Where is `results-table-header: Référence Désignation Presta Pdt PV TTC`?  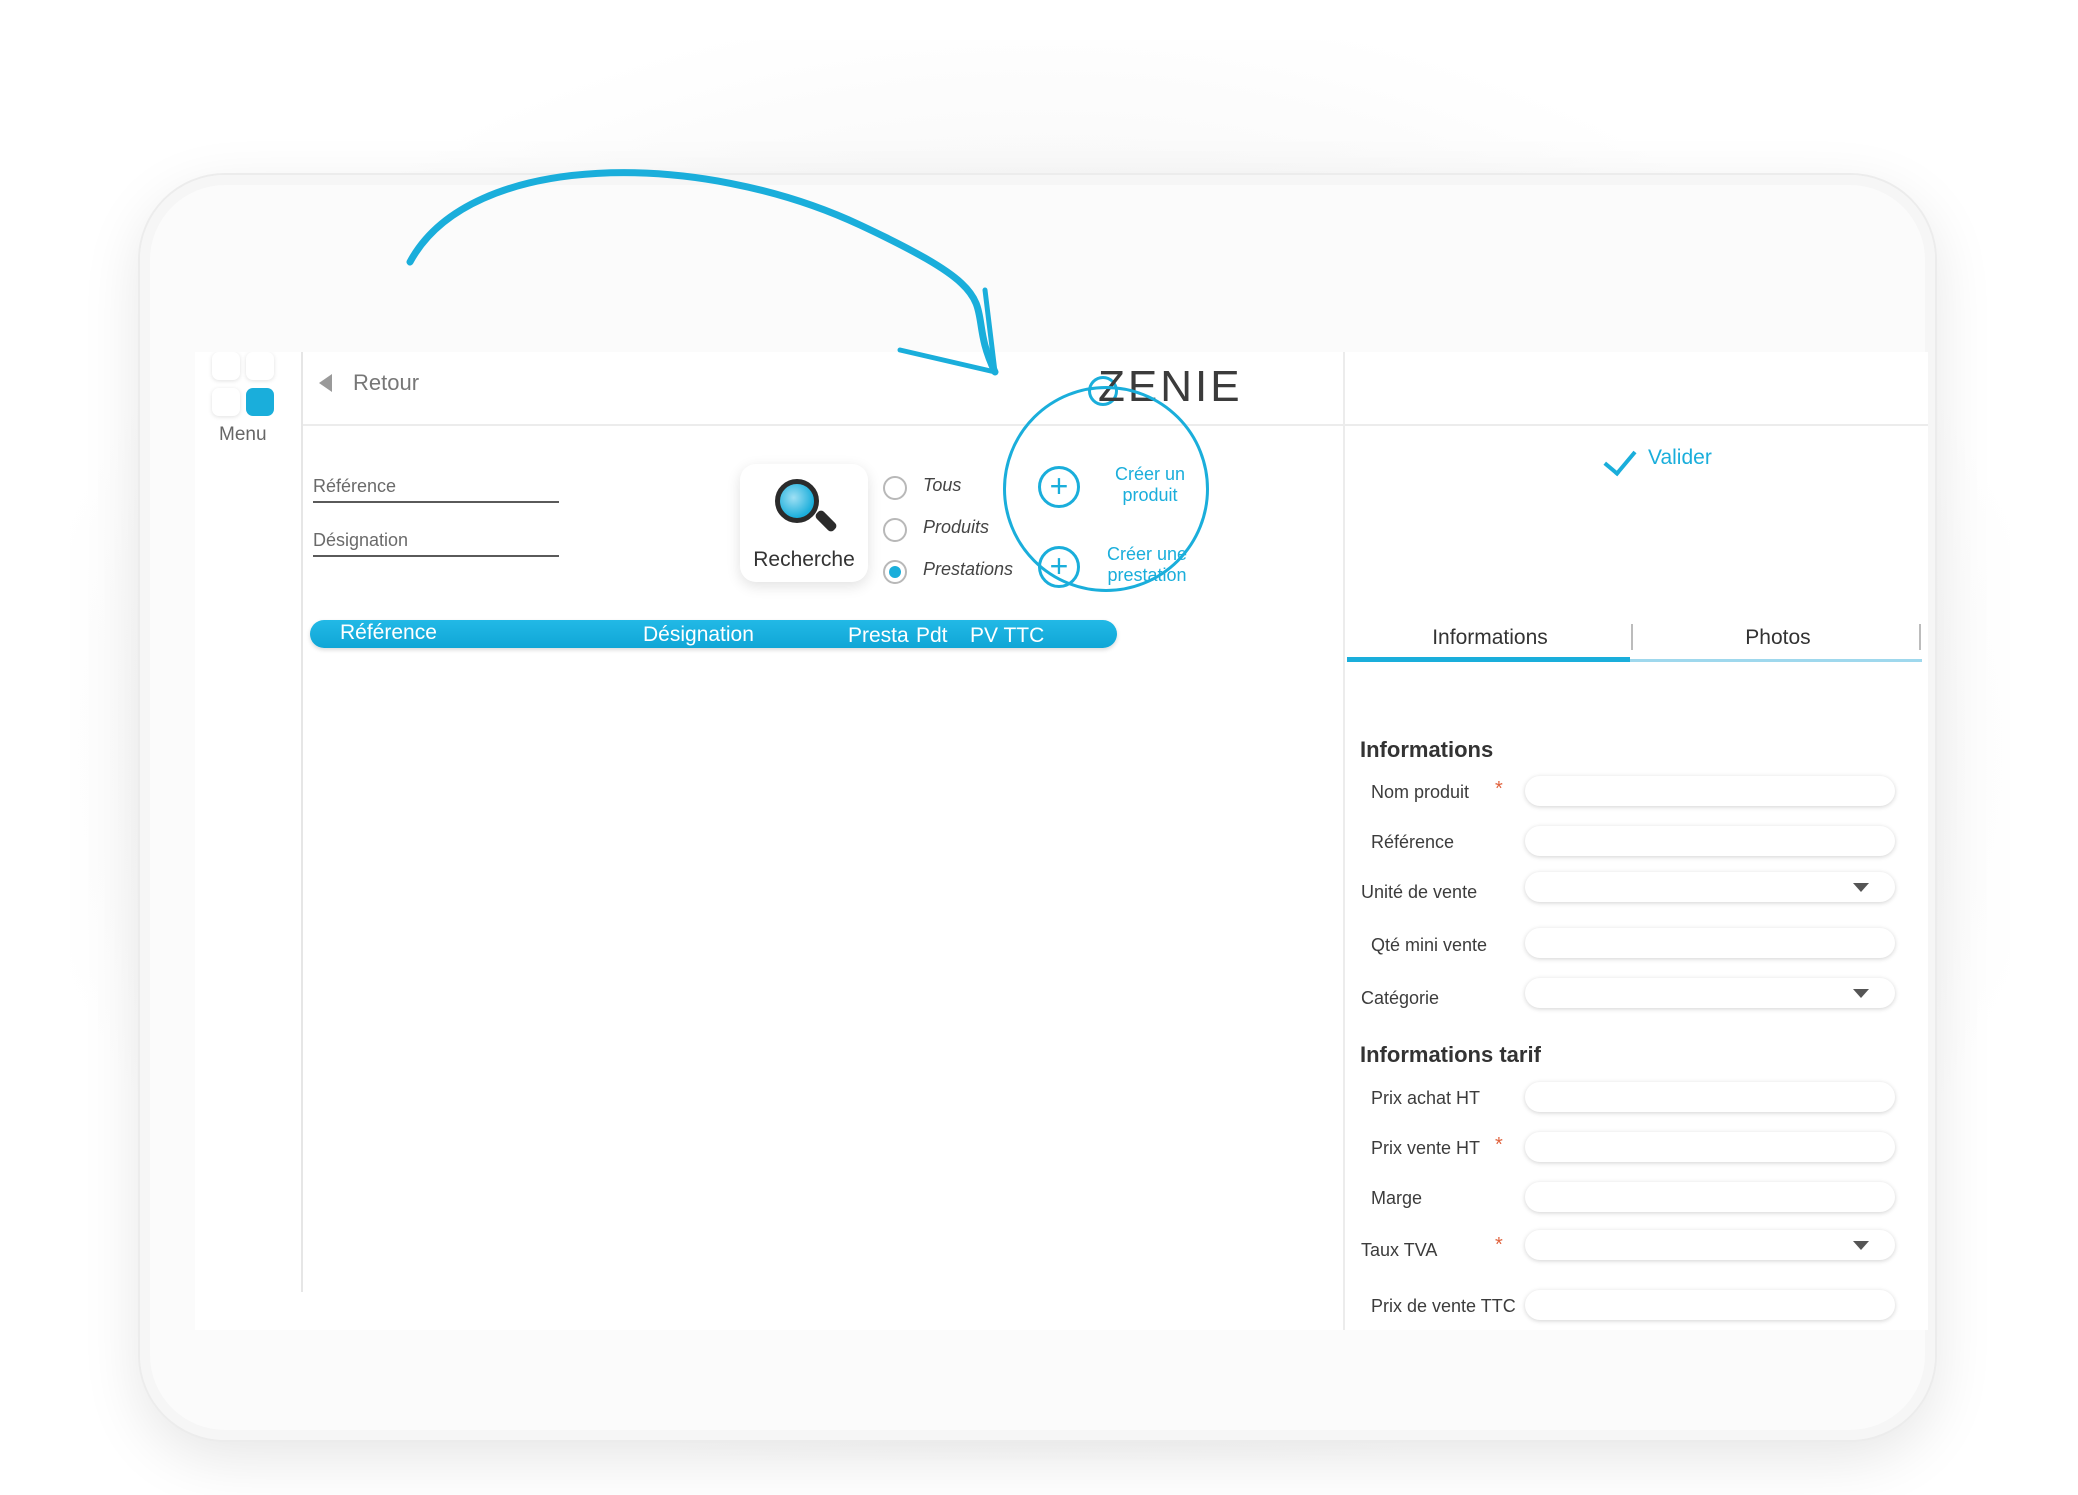 results-table-header: Référence Désignation Presta Pdt PV TTC is located at coordinates (713, 634).